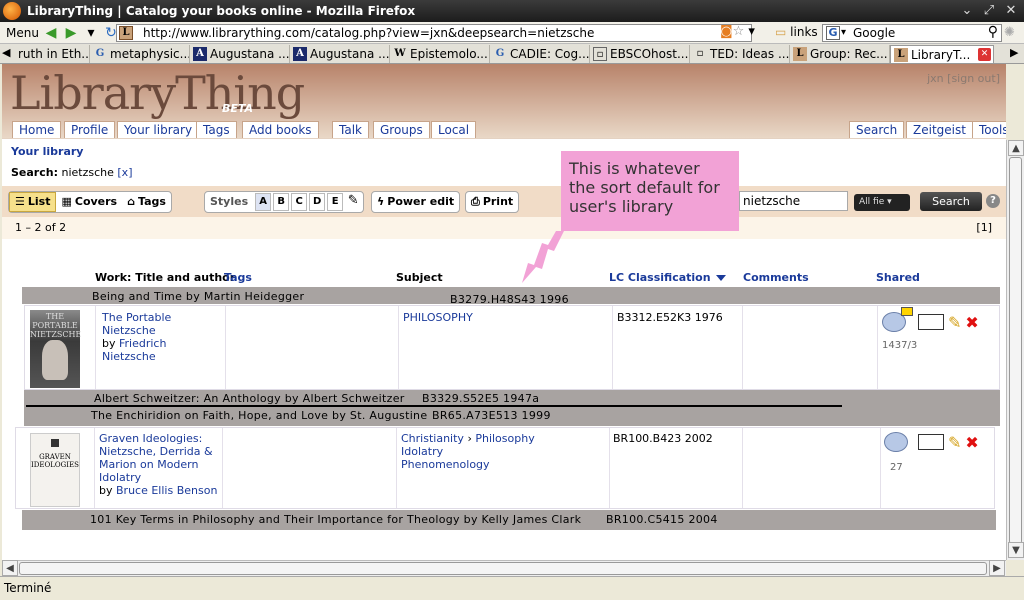 The height and width of the screenshot is (600, 1024). What do you see at coordinates (989, 129) in the screenshot?
I see `nav-tab-tools: Tools` at bounding box center [989, 129].